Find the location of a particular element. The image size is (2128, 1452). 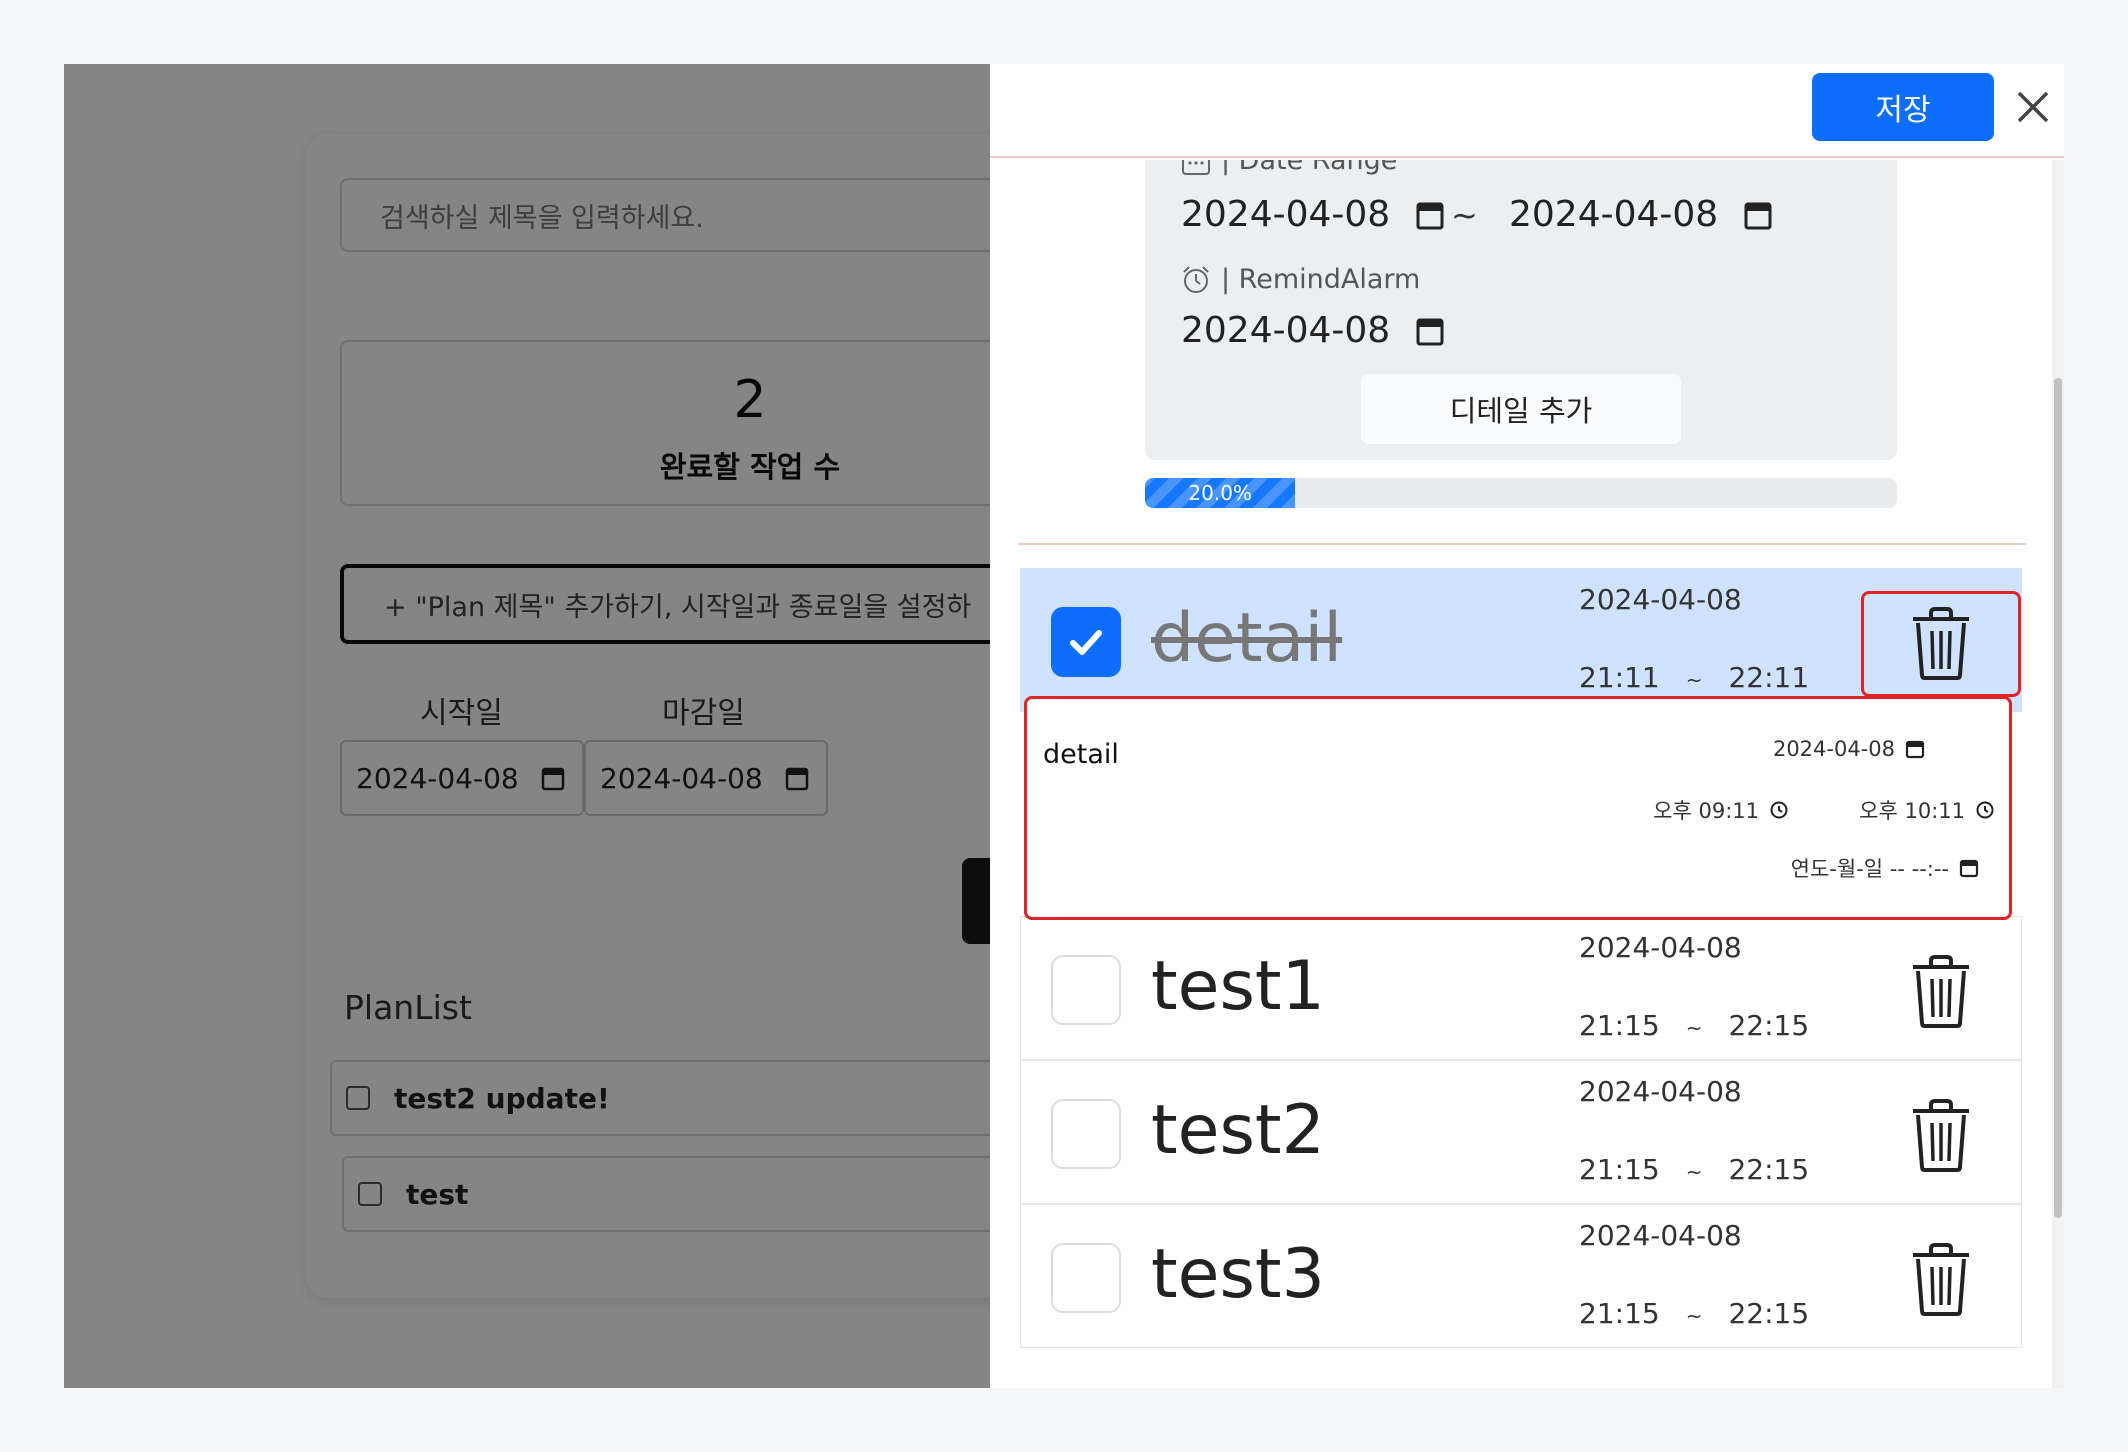

detail-remind-placeholder: 연도-월-일 -- --:-- is located at coordinates (1869, 869).